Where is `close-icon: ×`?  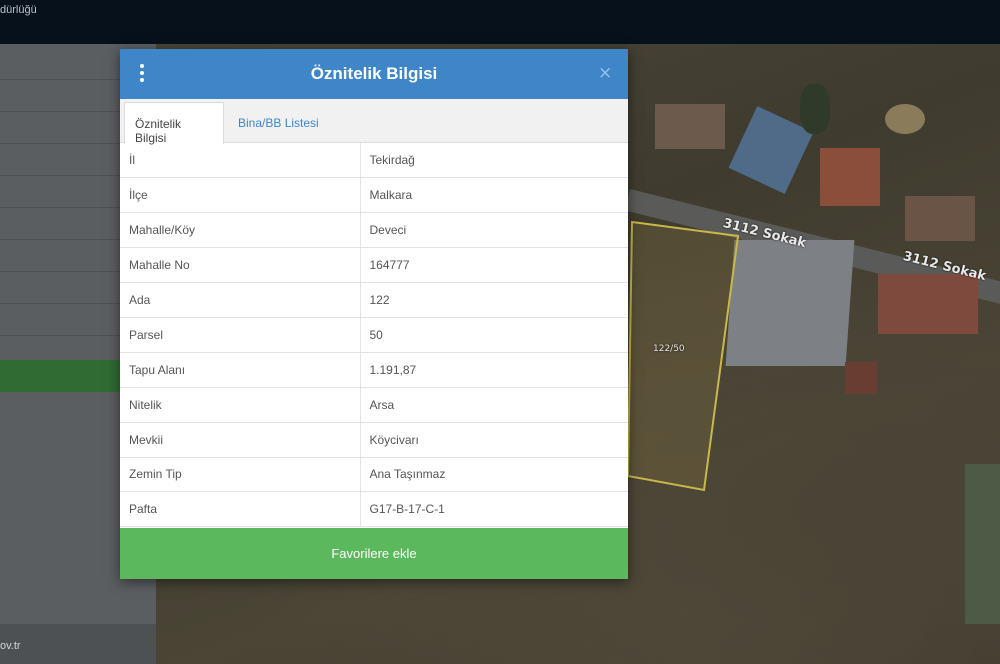 close-icon: × is located at coordinates (605, 73).